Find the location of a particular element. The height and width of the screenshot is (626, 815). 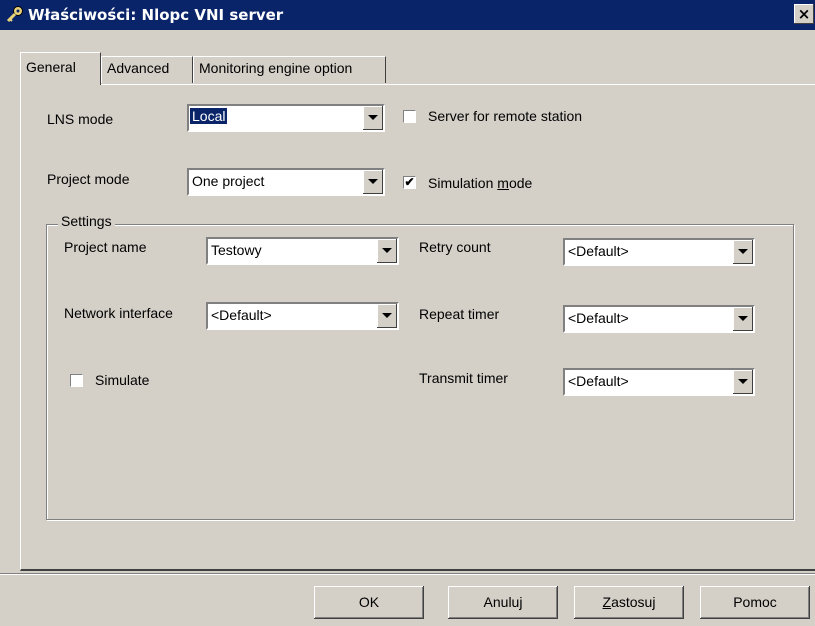

window-title: Właściwości: Nlopc VNI server is located at coordinates (156, 15).